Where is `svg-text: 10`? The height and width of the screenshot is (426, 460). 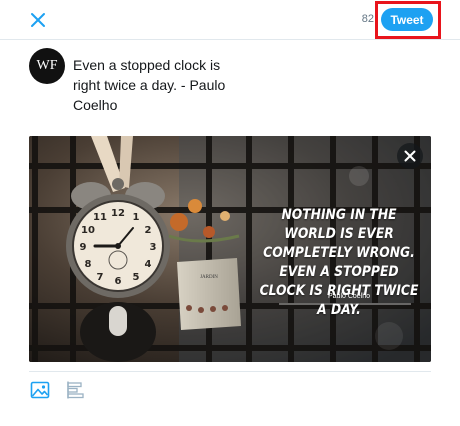 svg-text: 10 is located at coordinates (88, 230).